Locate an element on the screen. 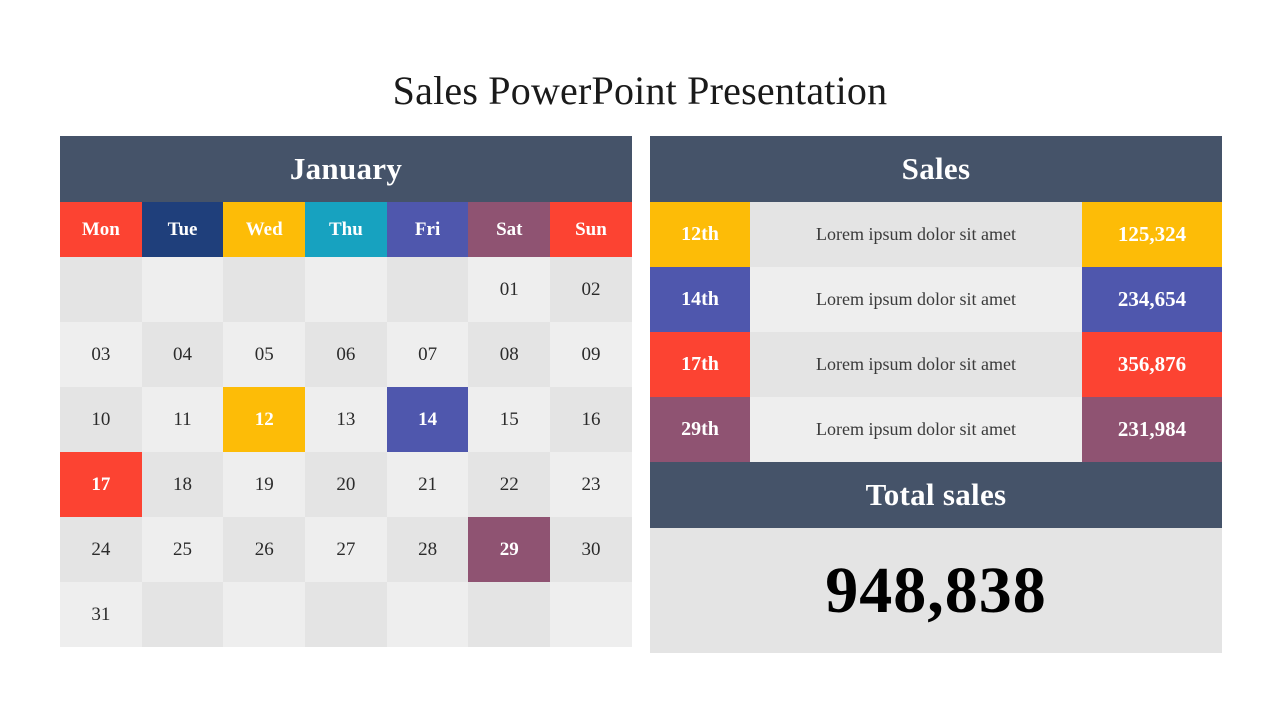  calendar-dayname-wed: Wed is located at coordinates (264, 229).